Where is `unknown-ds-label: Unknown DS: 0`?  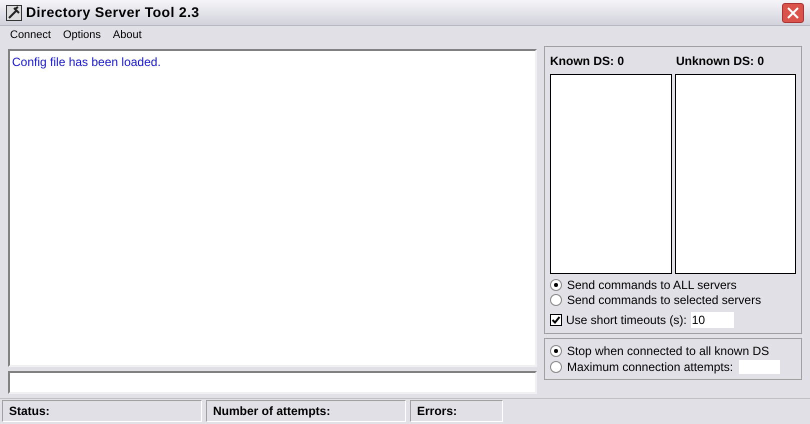 unknown-ds-label: Unknown DS: 0 is located at coordinates (720, 61).